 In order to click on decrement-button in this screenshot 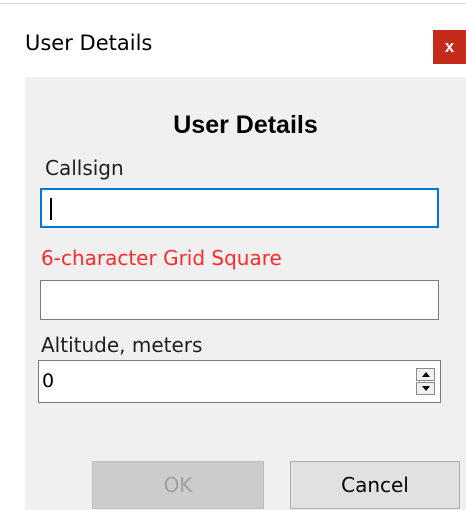, I will do `click(425, 388)`.